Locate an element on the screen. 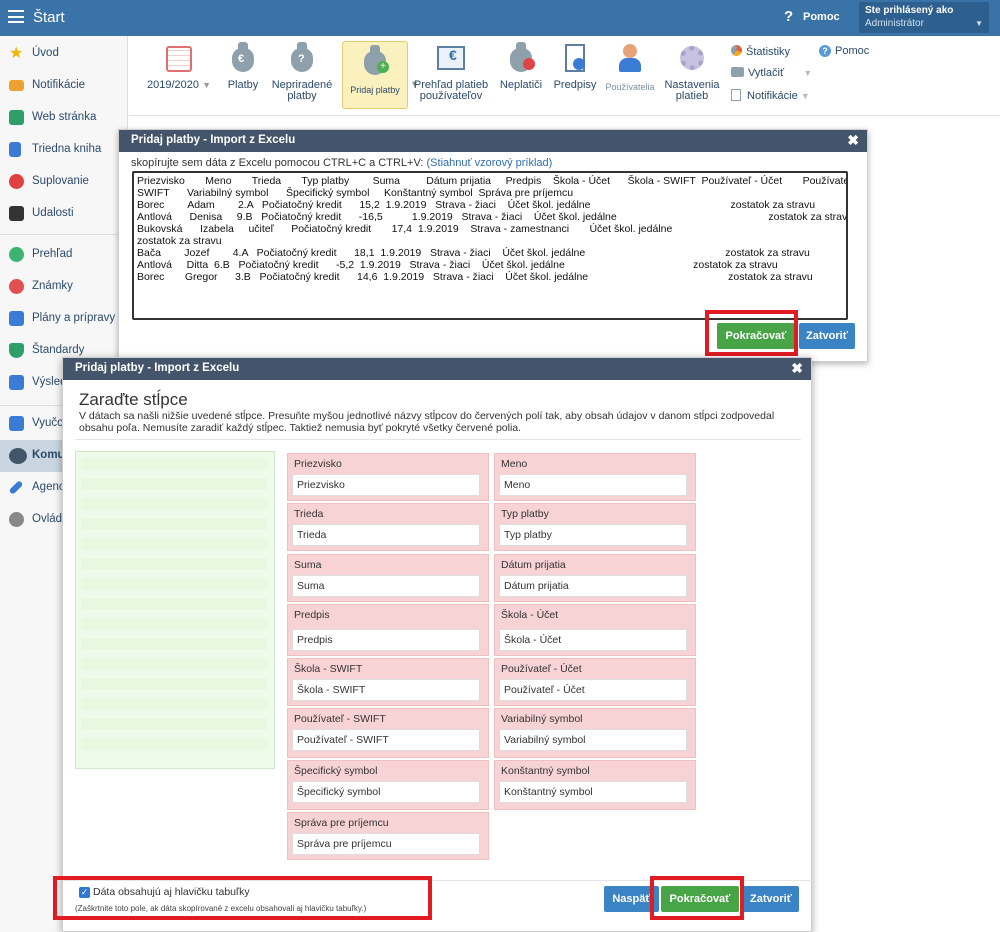  field-chip: Trieda is located at coordinates (386, 535).